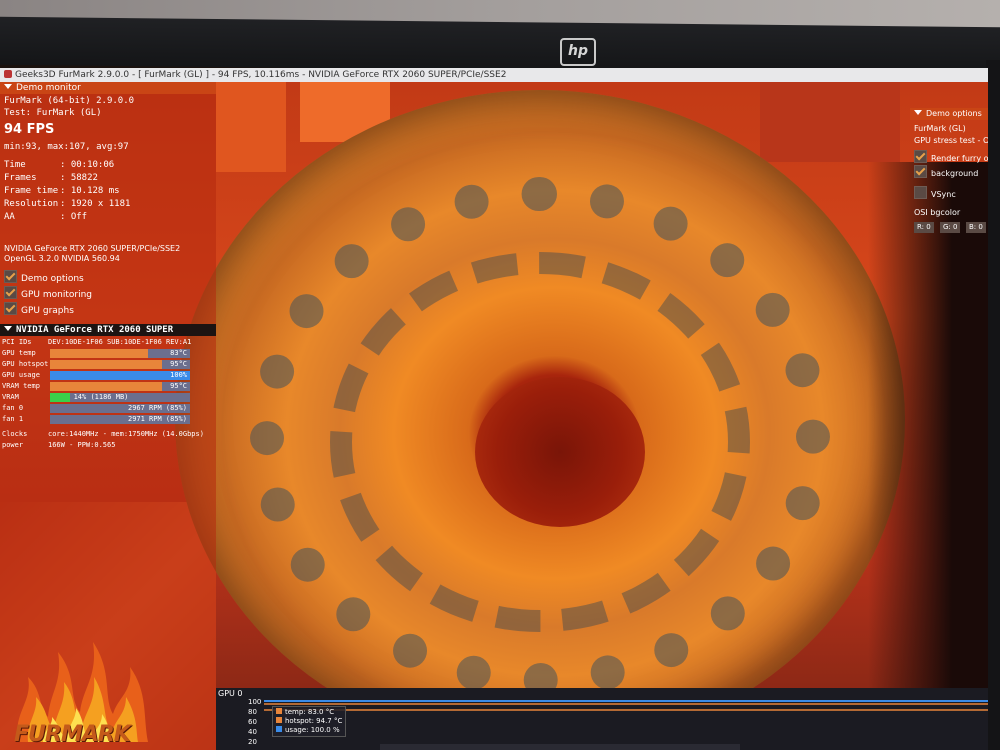  What do you see at coordinates (578, 52) in the screenshot?
I see `hp-logo: hp` at bounding box center [578, 52].